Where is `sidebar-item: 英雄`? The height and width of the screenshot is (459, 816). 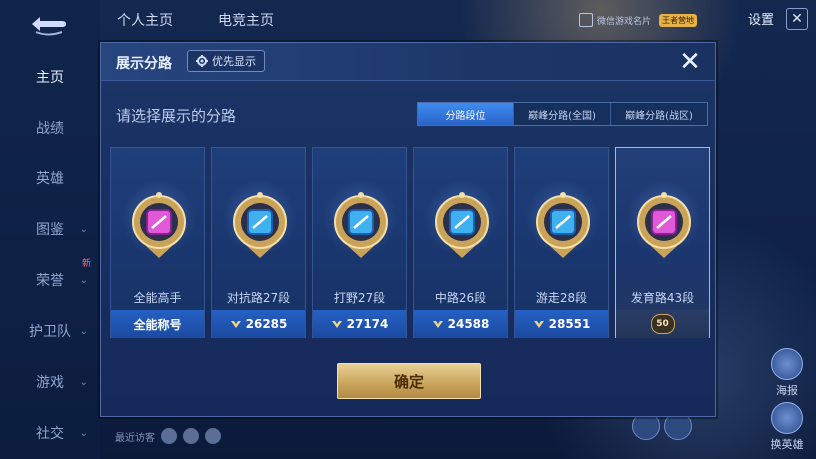 sidebar-item: 英雄 is located at coordinates (50, 178).